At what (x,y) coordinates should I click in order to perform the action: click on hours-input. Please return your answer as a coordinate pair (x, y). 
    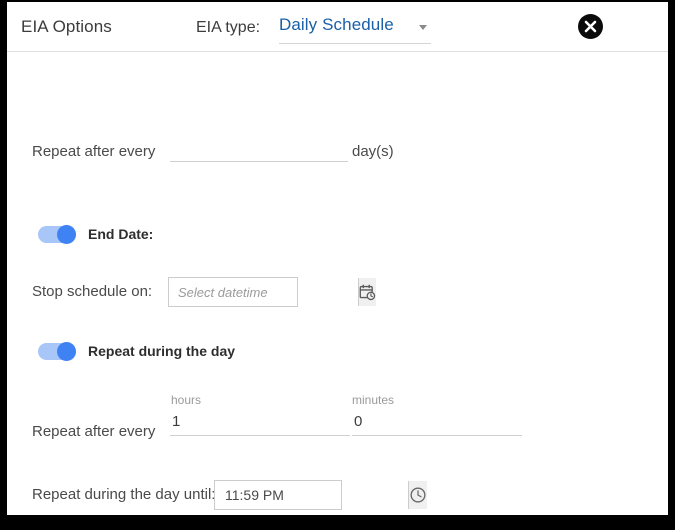
    Looking at the image, I should click on (260, 423).